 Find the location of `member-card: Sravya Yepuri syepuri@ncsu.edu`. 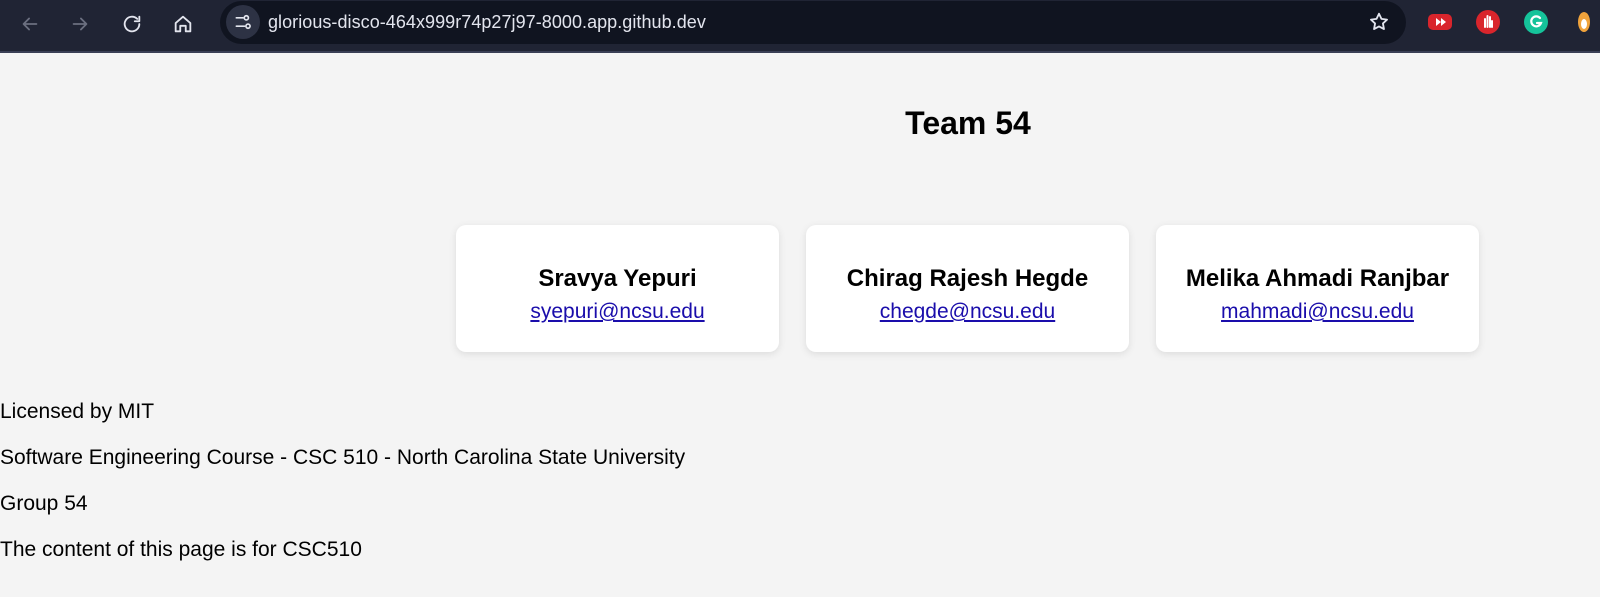

member-card: Sravya Yepuri syepuri@ncsu.edu is located at coordinates (617, 288).